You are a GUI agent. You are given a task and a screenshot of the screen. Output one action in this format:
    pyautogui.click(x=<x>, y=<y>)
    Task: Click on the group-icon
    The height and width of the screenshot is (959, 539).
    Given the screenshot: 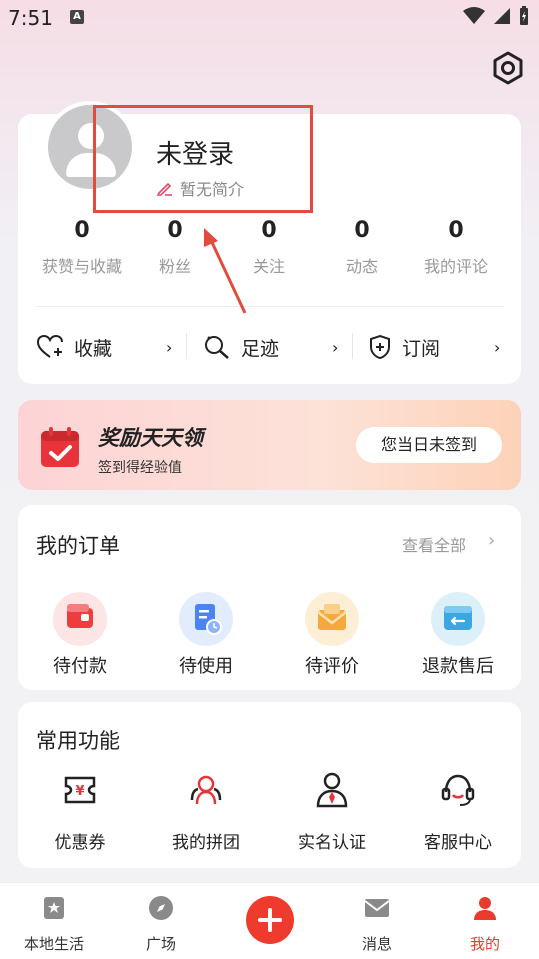 What is the action you would take?
    pyautogui.click(x=206, y=790)
    